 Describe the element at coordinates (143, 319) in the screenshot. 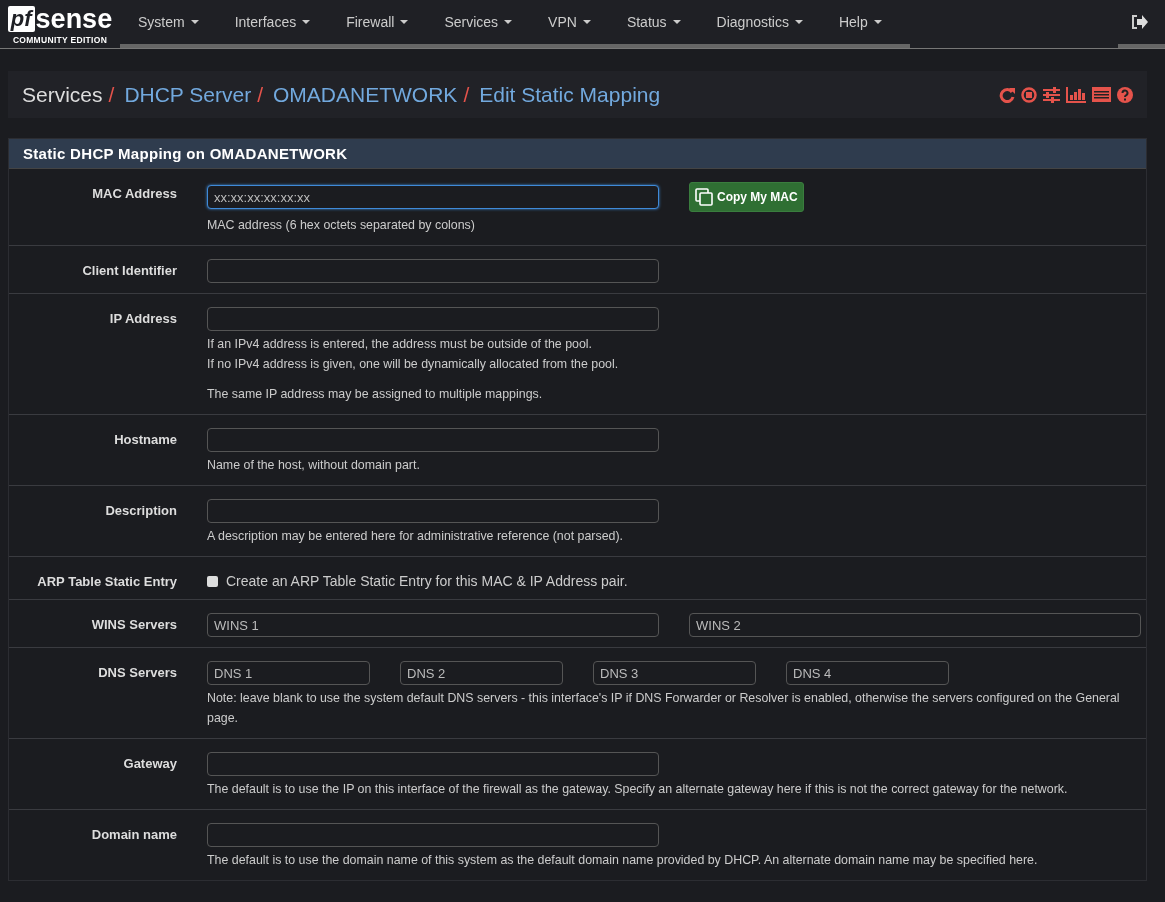

I see `field-label: IP Address` at that location.